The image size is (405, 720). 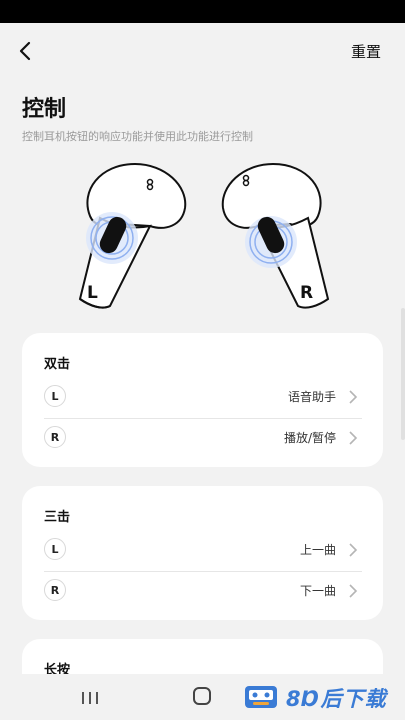 I want to click on system-nav-bar: 8Ɒ后下载, so click(x=202, y=697).